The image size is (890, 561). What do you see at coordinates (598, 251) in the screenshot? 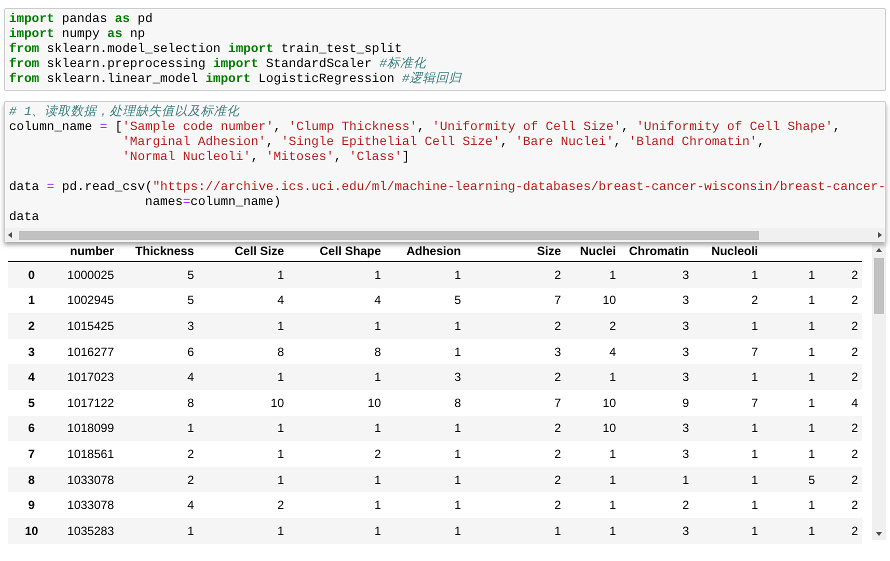
I see `column-header: Nuclei` at bounding box center [598, 251].